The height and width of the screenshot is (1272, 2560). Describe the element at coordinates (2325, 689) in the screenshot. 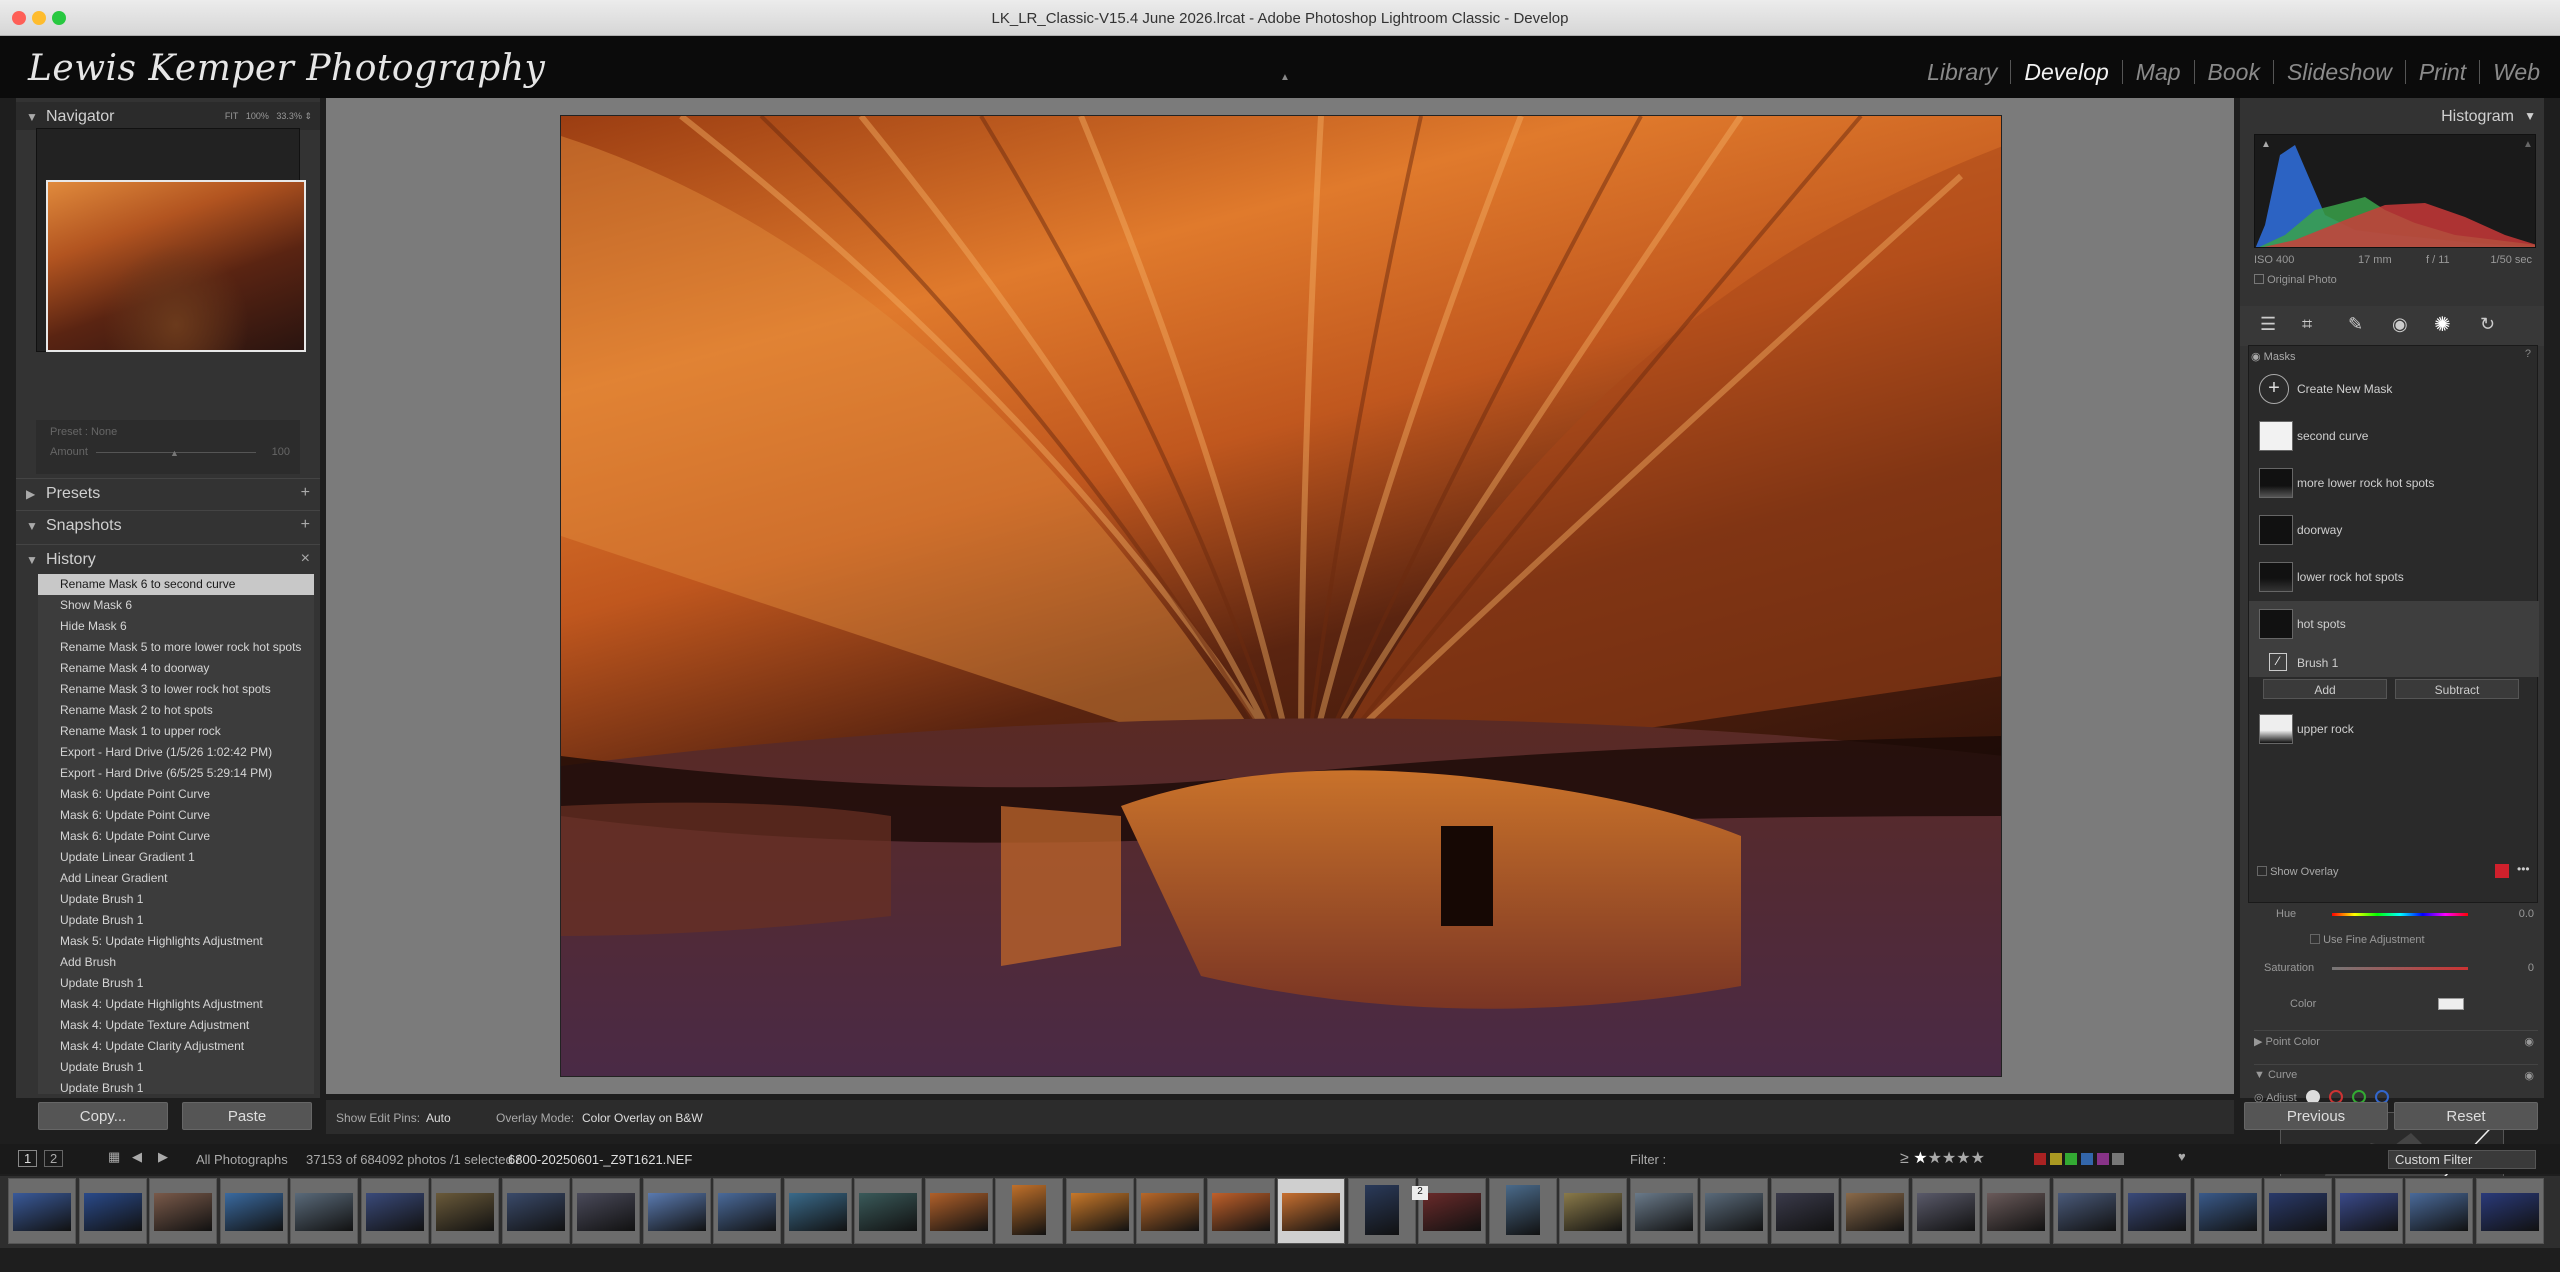

I see `add-to-mask-button: Add` at that location.